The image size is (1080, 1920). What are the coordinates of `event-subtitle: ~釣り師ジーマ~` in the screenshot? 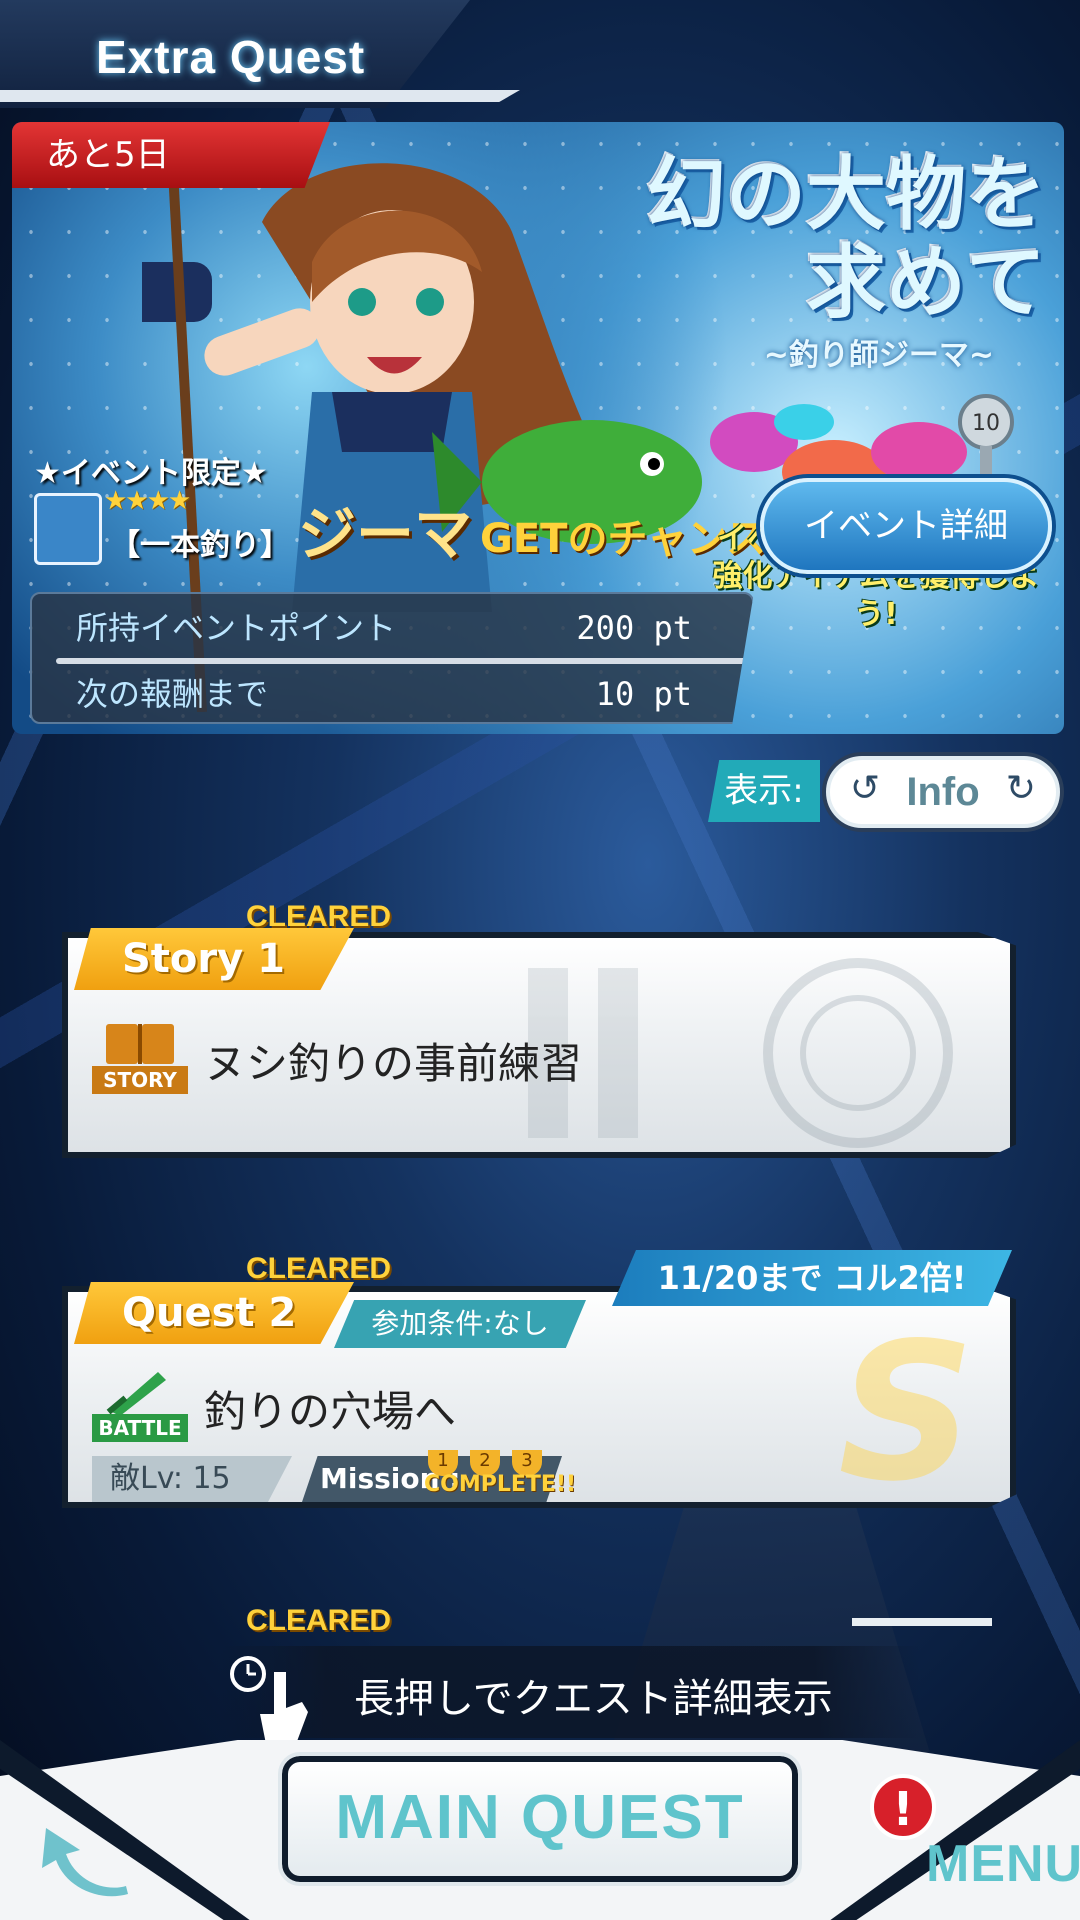 It's located at (878, 355).